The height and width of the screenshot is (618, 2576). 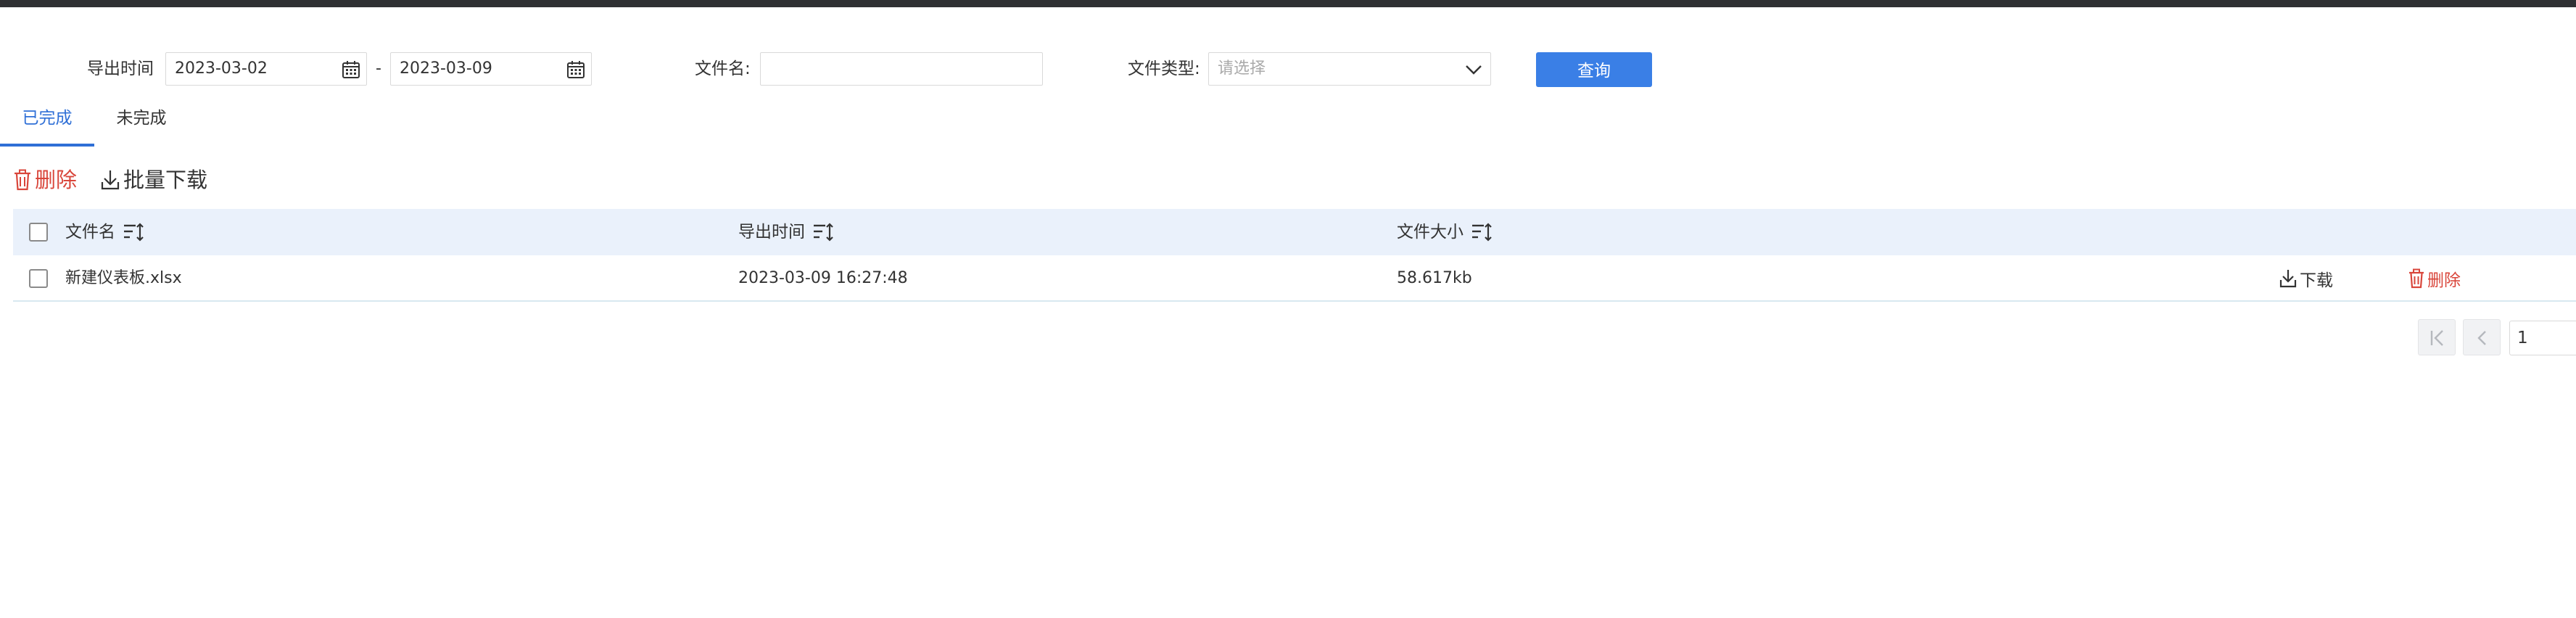 I want to click on window-top-bar, so click(x=1288, y=3).